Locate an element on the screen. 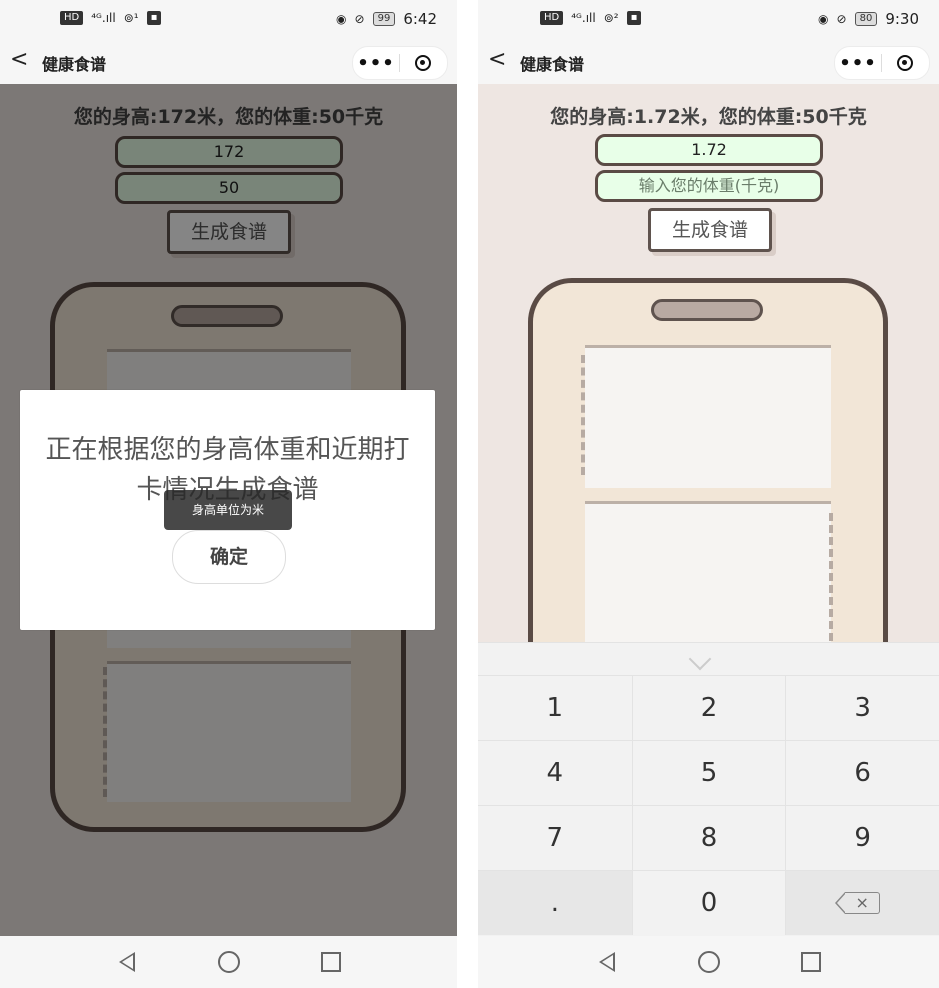  key-4: 4 is located at coordinates (555, 772).